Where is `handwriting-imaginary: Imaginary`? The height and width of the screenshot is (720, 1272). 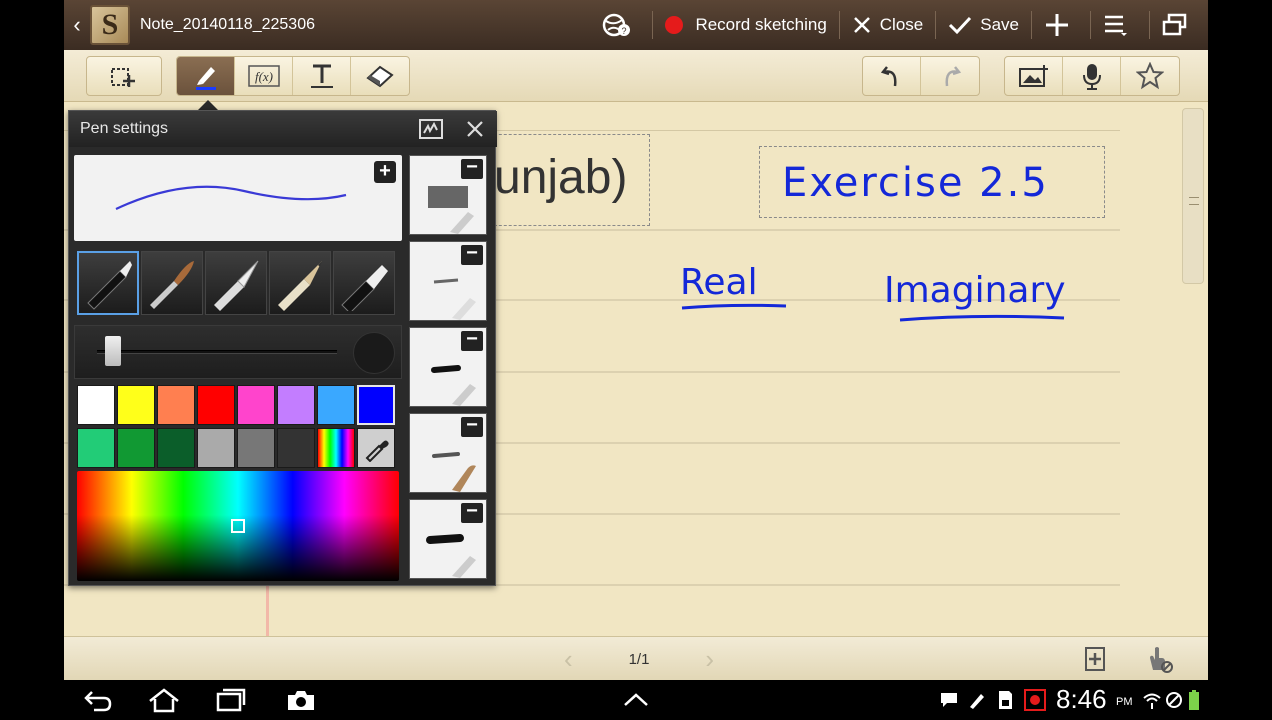
handwriting-imaginary: Imaginary is located at coordinates (975, 290).